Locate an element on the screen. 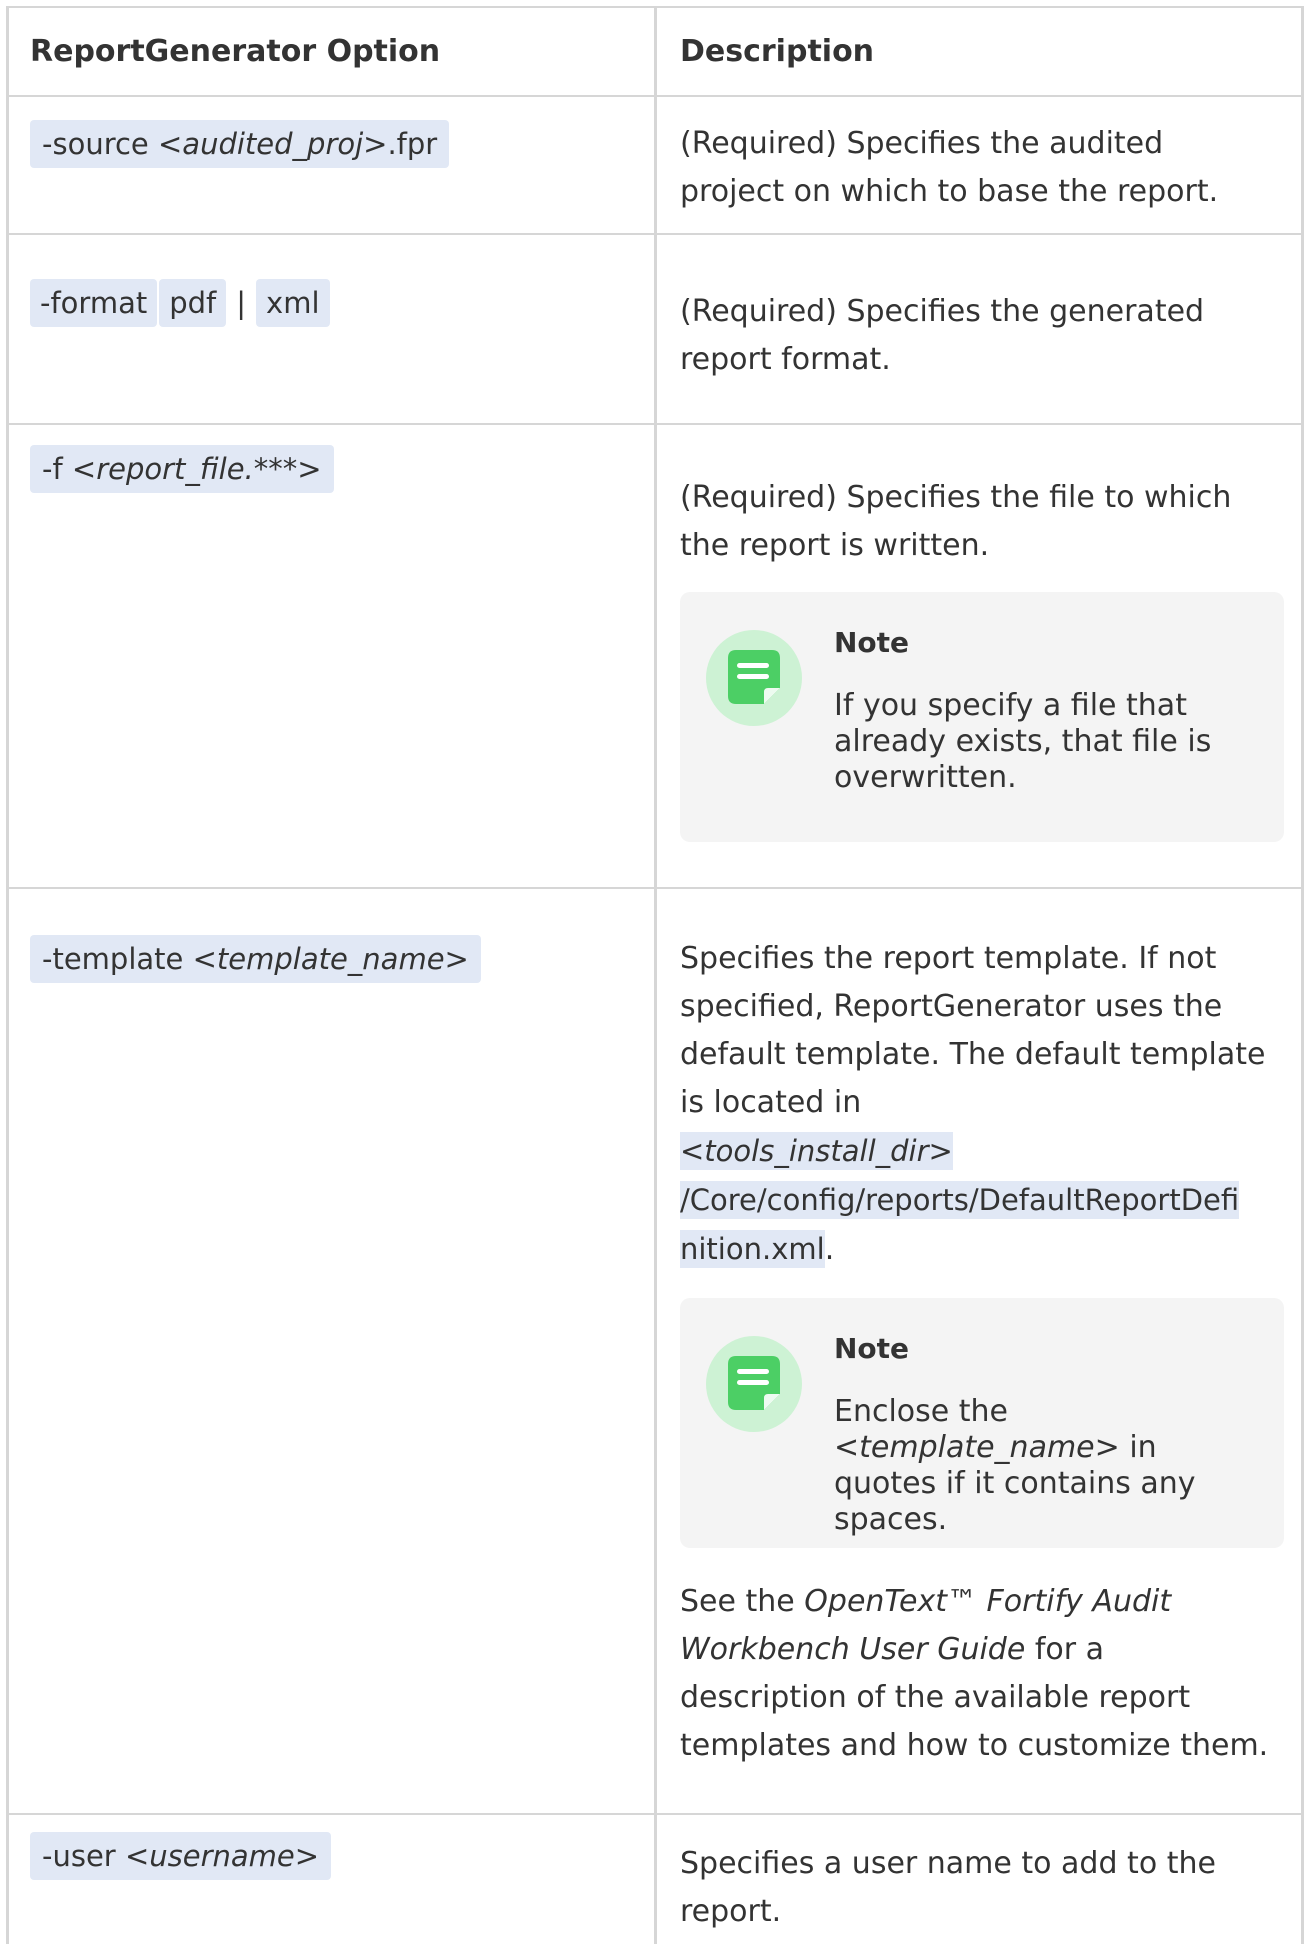 This screenshot has width=1308, height=1944. path-code: nition.xml is located at coordinates (752, 1249).